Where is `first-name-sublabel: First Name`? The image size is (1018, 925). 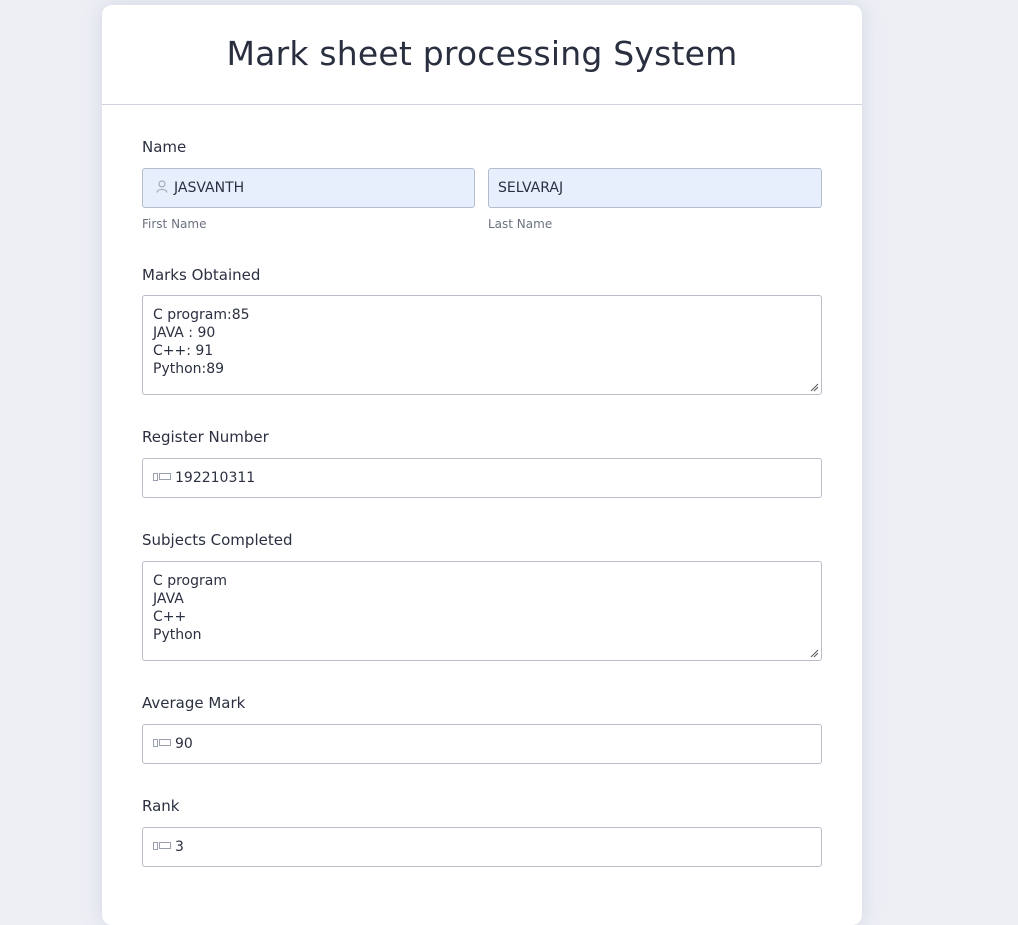
first-name-sublabel: First Name is located at coordinates (174, 224).